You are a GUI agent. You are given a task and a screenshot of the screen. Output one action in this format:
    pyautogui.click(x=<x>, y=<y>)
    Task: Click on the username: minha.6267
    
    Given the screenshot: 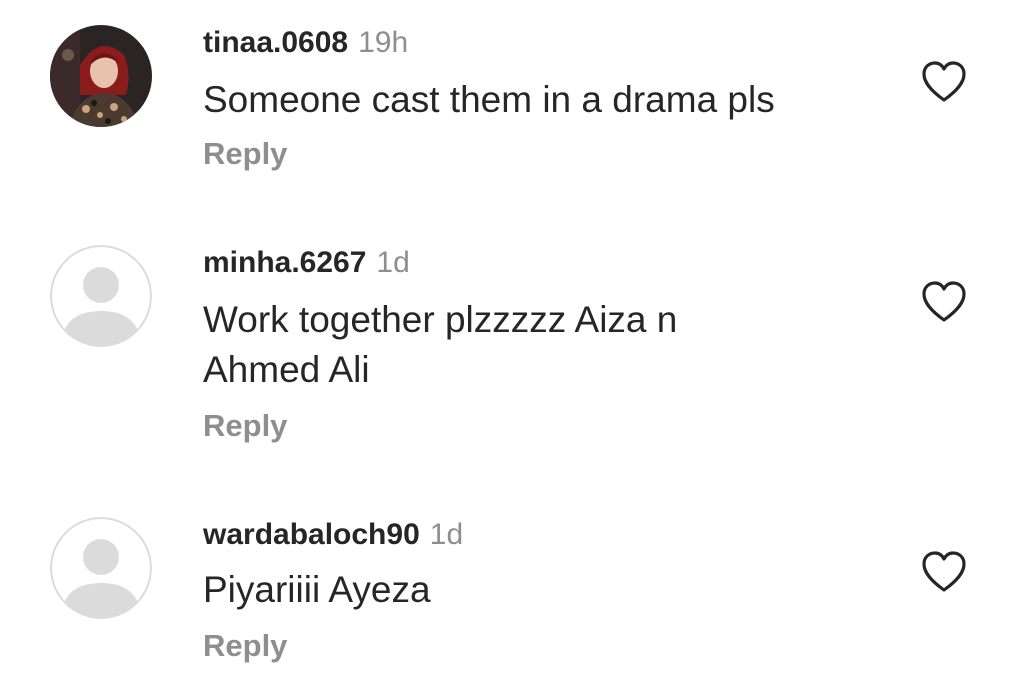 What is the action you would take?
    pyautogui.click(x=284, y=262)
    